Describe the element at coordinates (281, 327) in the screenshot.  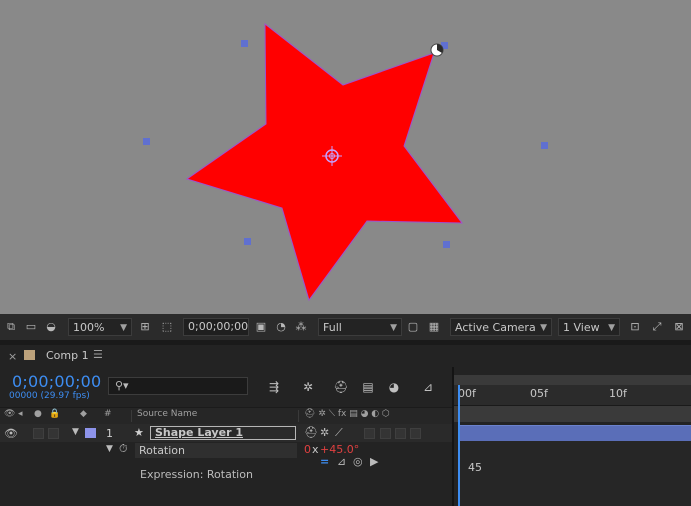
I see `show-snapshot-icon: ◔` at that location.